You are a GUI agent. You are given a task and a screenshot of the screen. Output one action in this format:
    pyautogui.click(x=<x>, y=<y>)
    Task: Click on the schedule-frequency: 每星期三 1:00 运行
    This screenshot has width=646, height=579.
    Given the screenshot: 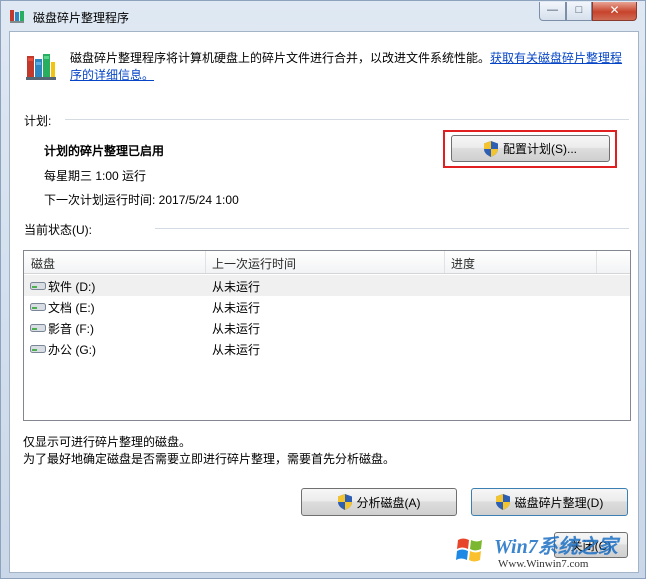 What is the action you would take?
    pyautogui.click(x=95, y=176)
    